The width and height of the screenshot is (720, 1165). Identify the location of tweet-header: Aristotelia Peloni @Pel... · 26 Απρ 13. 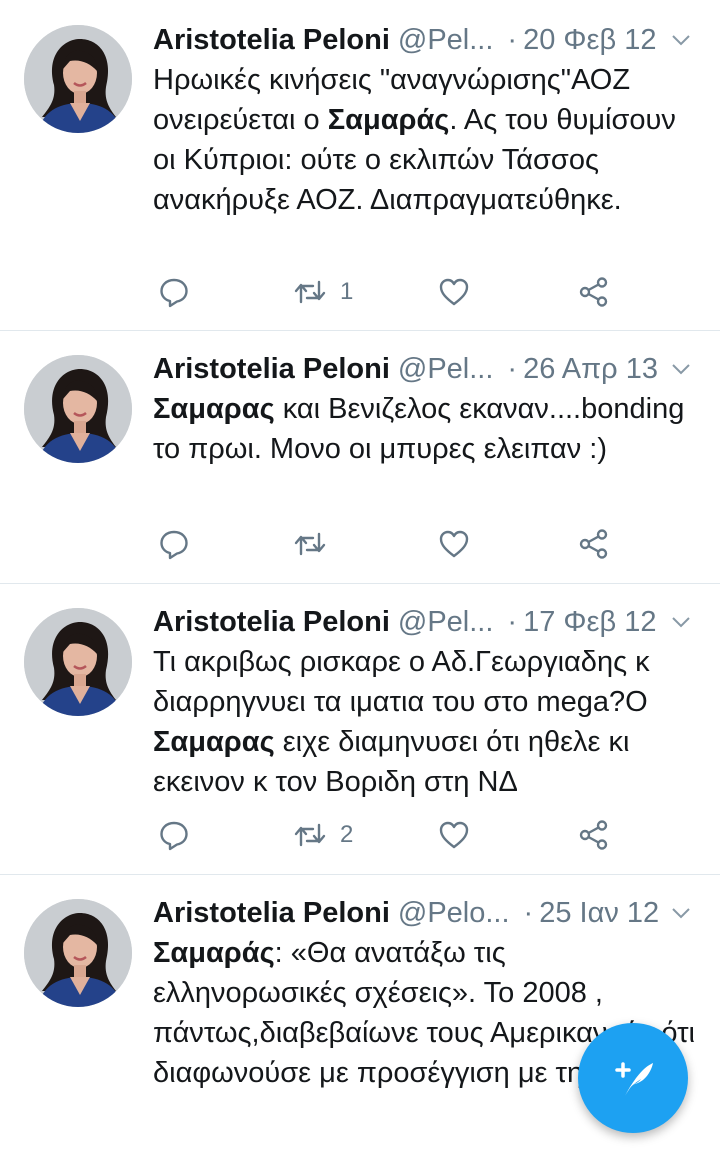
(423, 369).